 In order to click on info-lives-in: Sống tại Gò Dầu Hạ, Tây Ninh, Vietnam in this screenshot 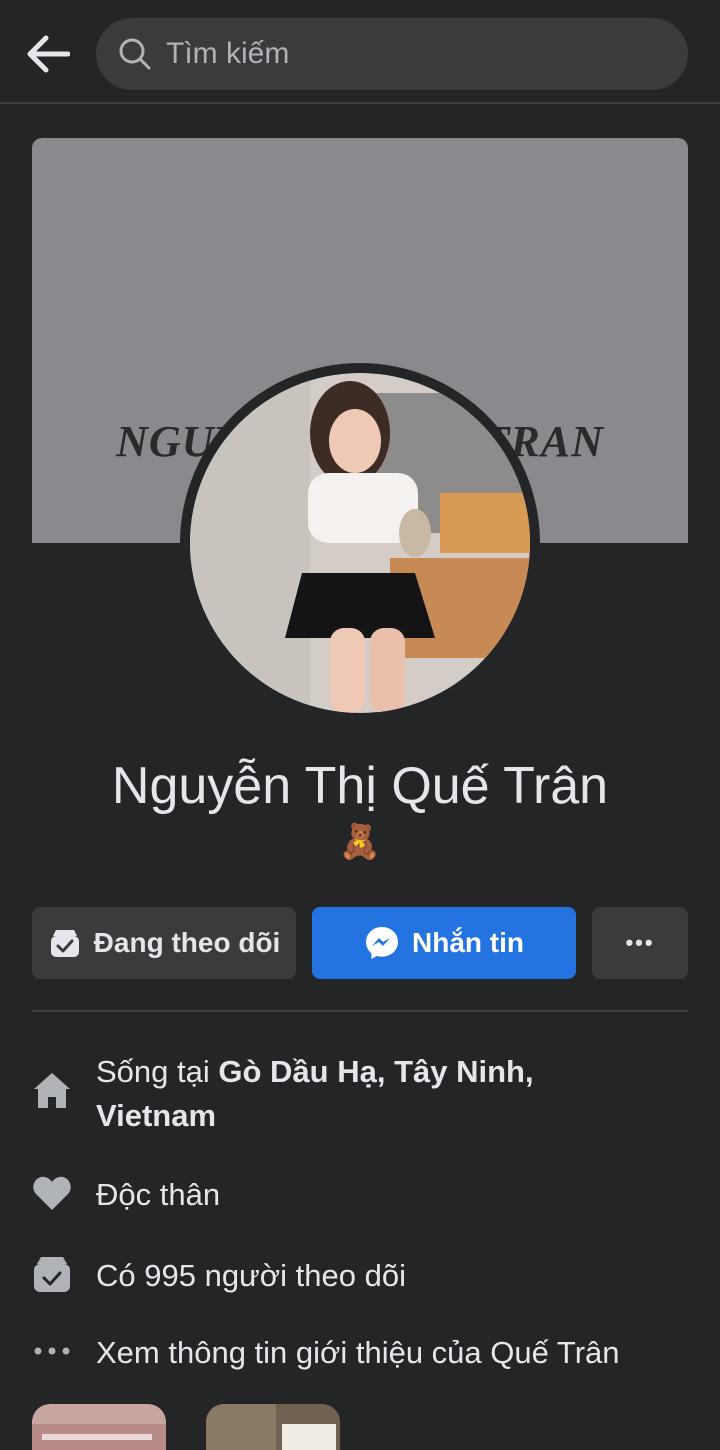, I will do `click(360, 1094)`.